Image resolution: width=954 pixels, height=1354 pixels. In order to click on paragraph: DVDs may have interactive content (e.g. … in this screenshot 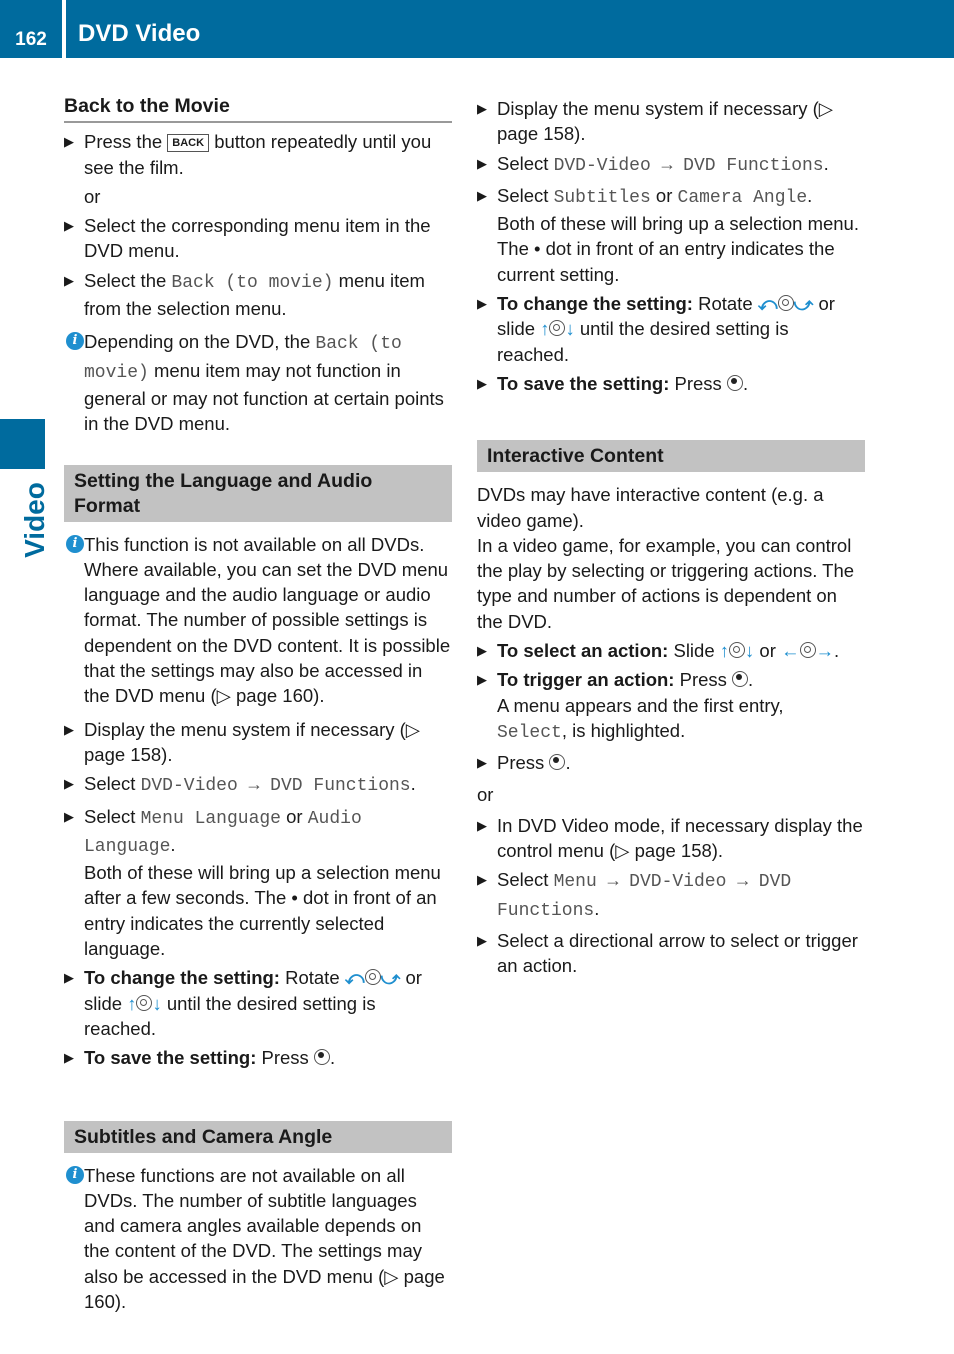, I will do `click(650, 507)`.